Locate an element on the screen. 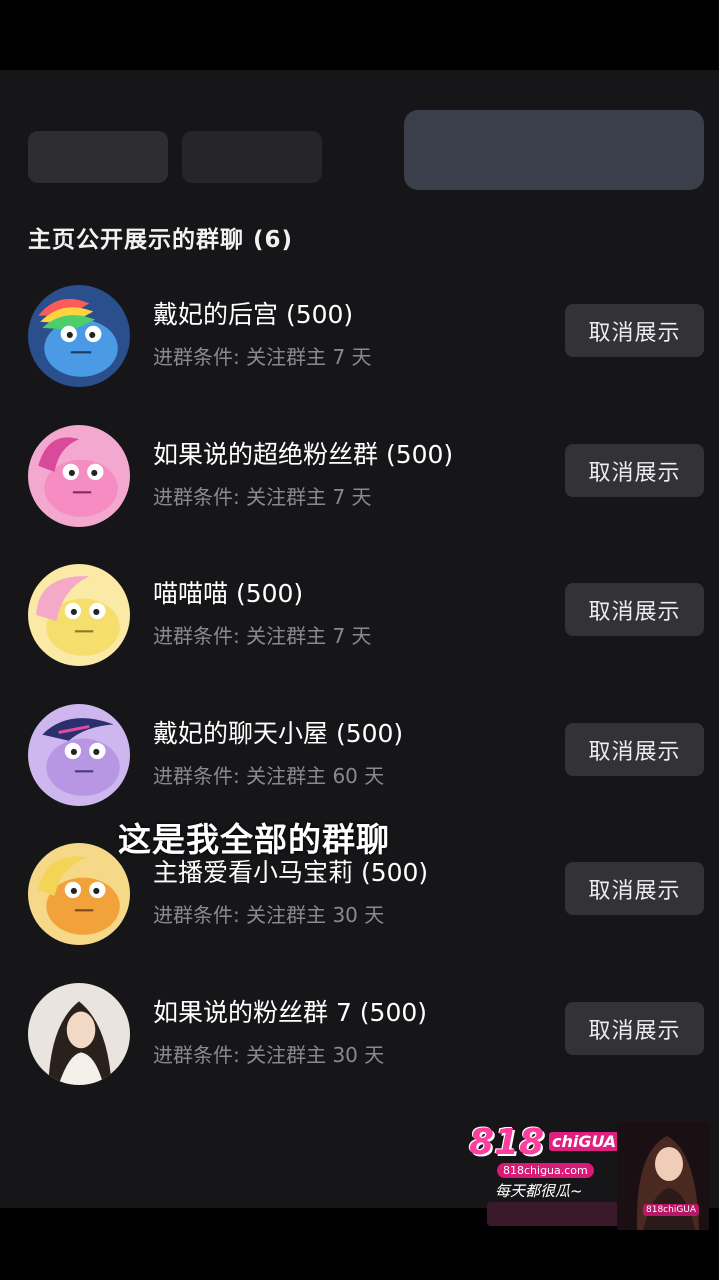  action-placeholder is located at coordinates (554, 150).